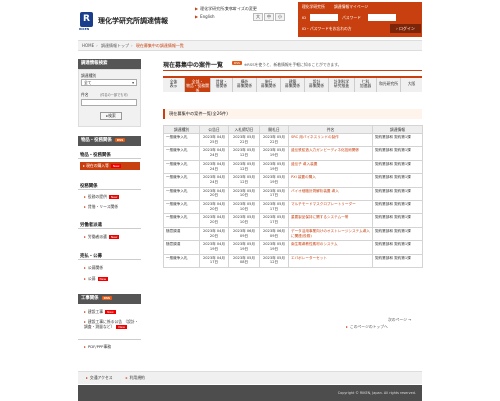 This screenshot has height=401, width=500. I want to click on riken-link: 理化学研究所, so click(313, 7).